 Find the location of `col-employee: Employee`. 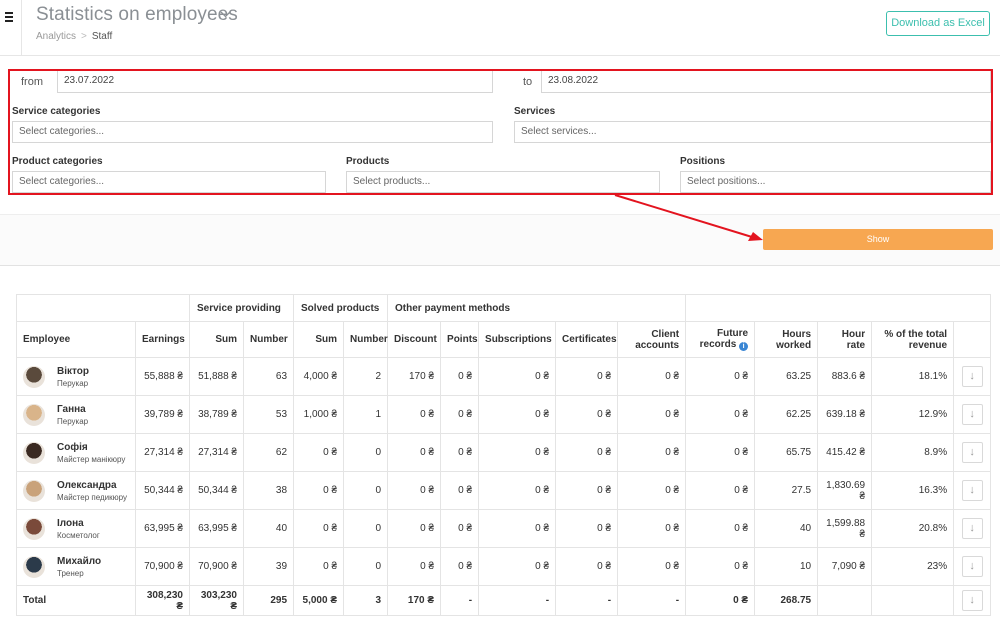

col-employee: Employee is located at coordinates (76, 339).